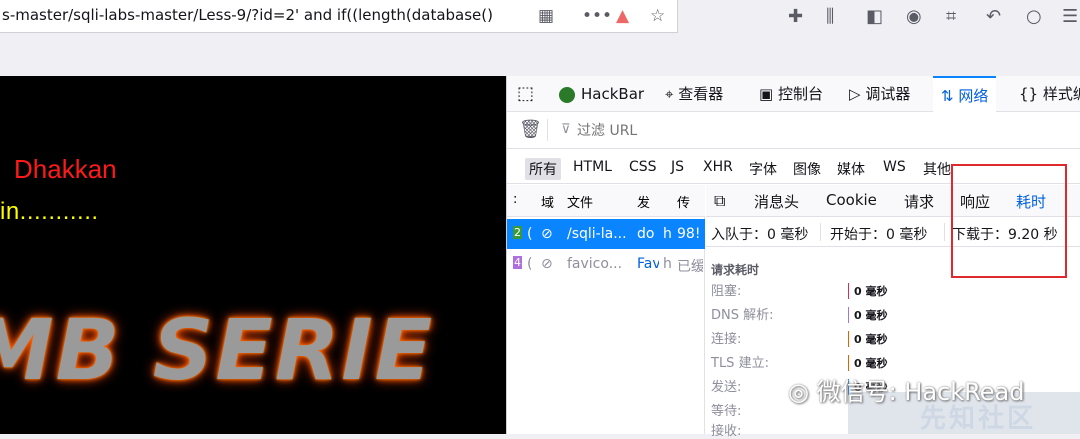  I want to click on tab-style-editor: {} 样式编, so click(1049, 94).